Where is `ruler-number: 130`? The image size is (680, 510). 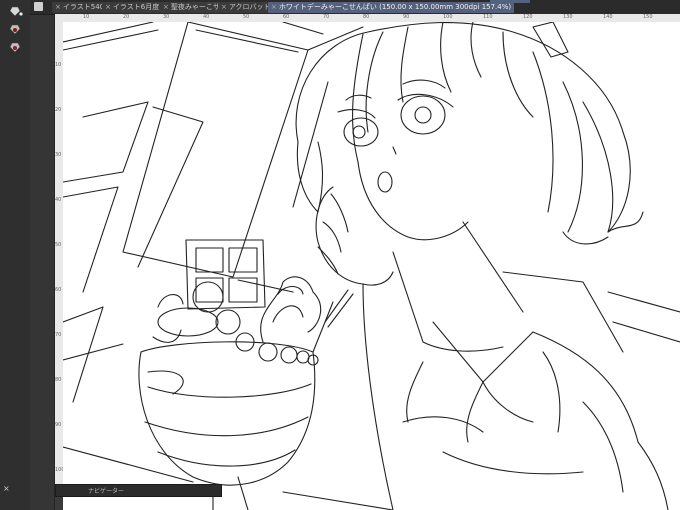 ruler-number: 130 is located at coordinates (568, 17).